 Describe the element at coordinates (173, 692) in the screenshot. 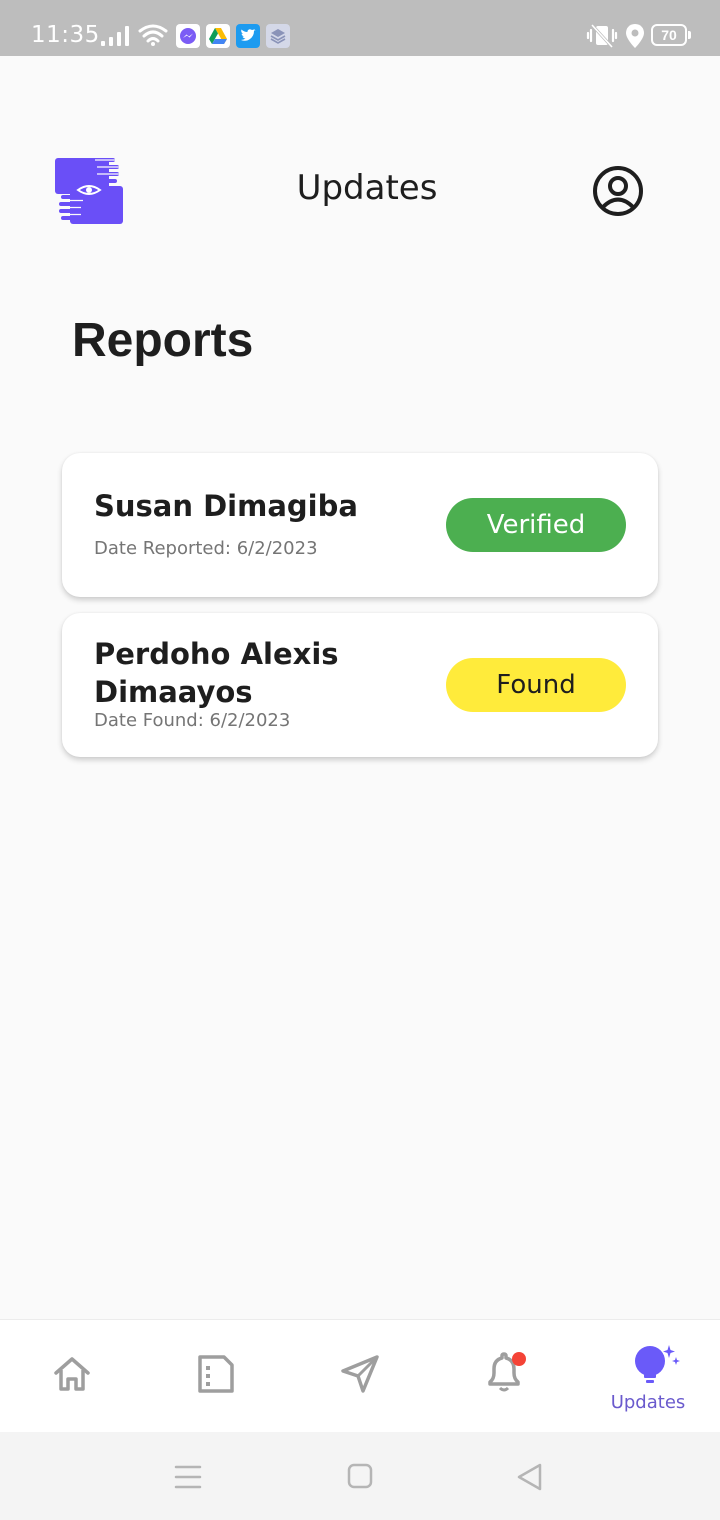

I see `report-name-line-2: Dimaayos` at that location.